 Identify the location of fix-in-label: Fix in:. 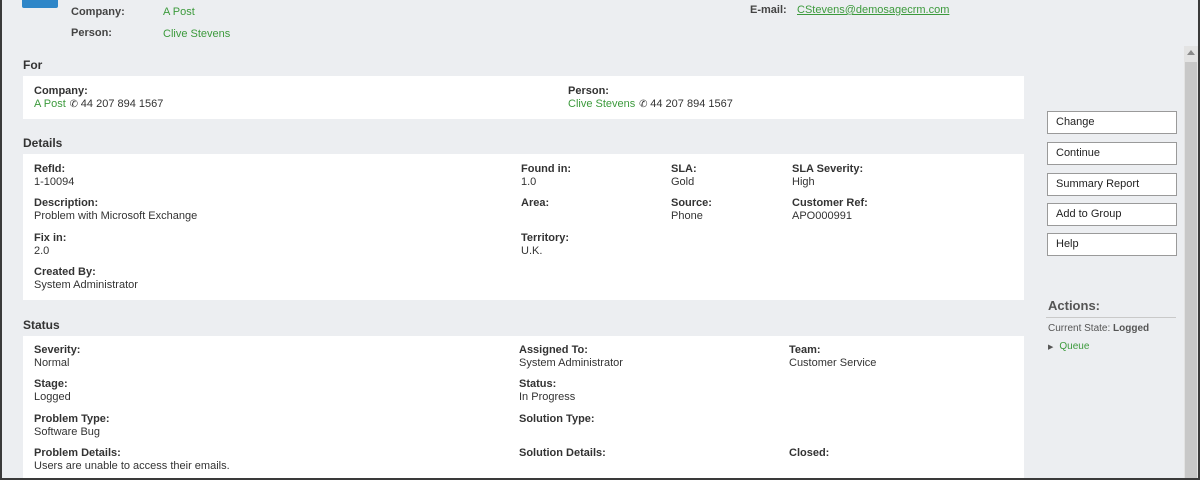
(50, 238).